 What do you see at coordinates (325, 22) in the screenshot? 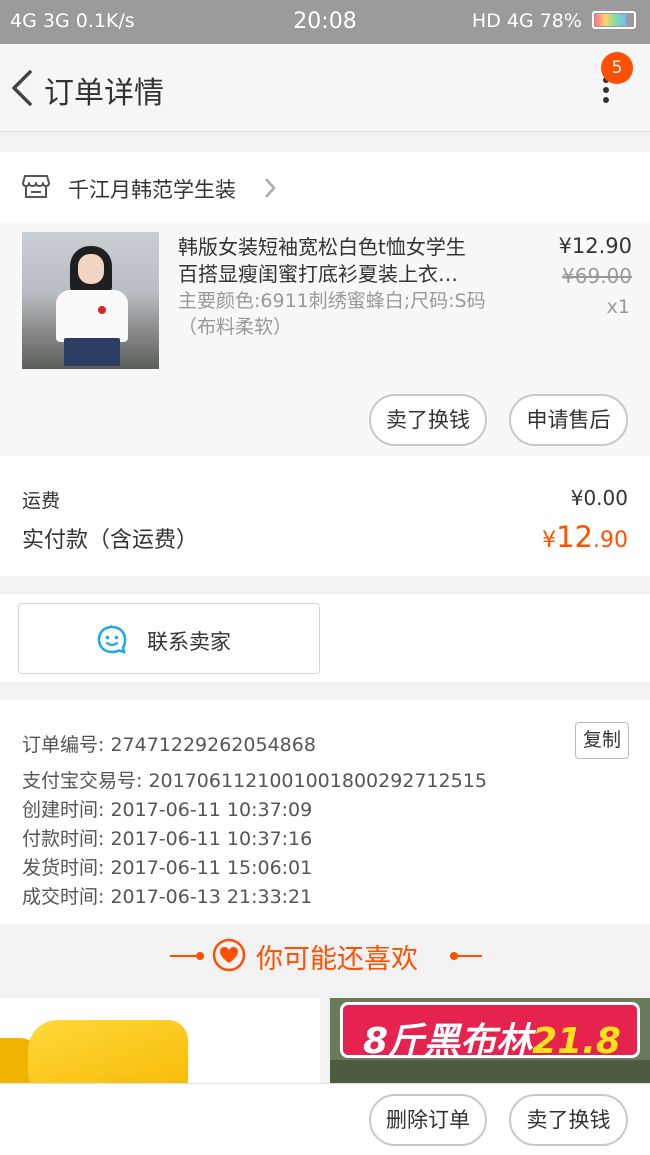
I see `status-bar: 4G 3G 0.1K/s 20:08 HD 4G 78%` at bounding box center [325, 22].